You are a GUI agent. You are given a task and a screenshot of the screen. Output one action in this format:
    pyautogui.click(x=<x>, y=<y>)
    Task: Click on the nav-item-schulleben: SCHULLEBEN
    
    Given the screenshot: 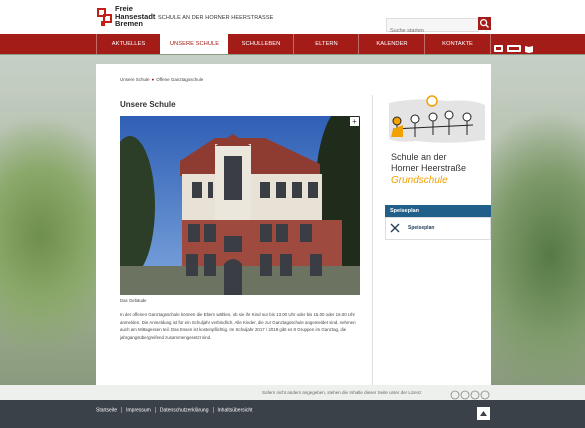 What is the action you would take?
    pyautogui.click(x=260, y=44)
    